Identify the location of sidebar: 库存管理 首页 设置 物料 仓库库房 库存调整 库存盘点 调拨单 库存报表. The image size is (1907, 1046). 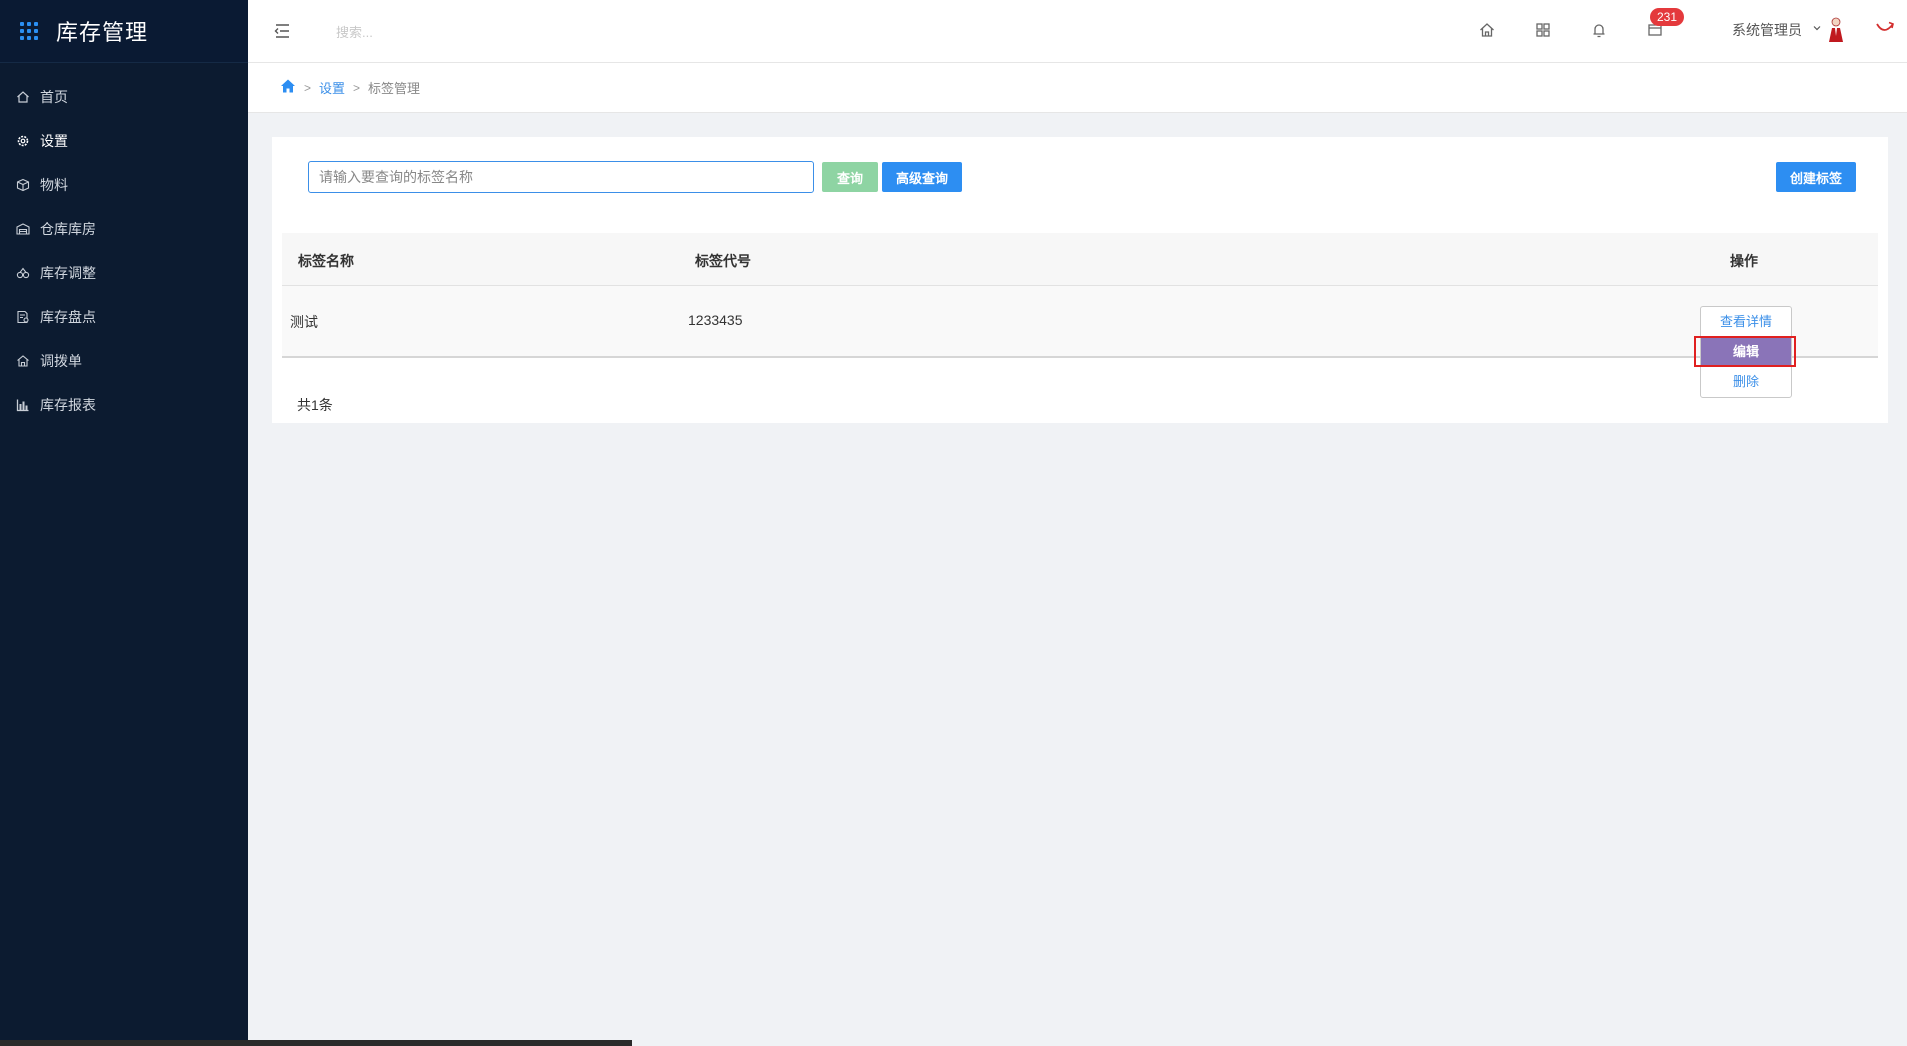
(124, 523).